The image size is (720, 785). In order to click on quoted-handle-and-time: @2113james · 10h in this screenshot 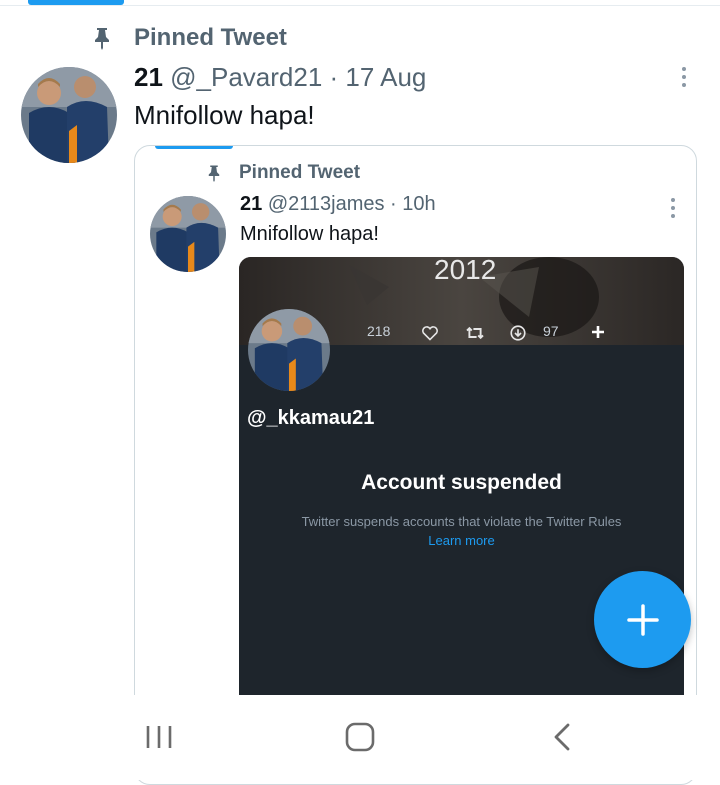, I will do `click(351, 204)`.